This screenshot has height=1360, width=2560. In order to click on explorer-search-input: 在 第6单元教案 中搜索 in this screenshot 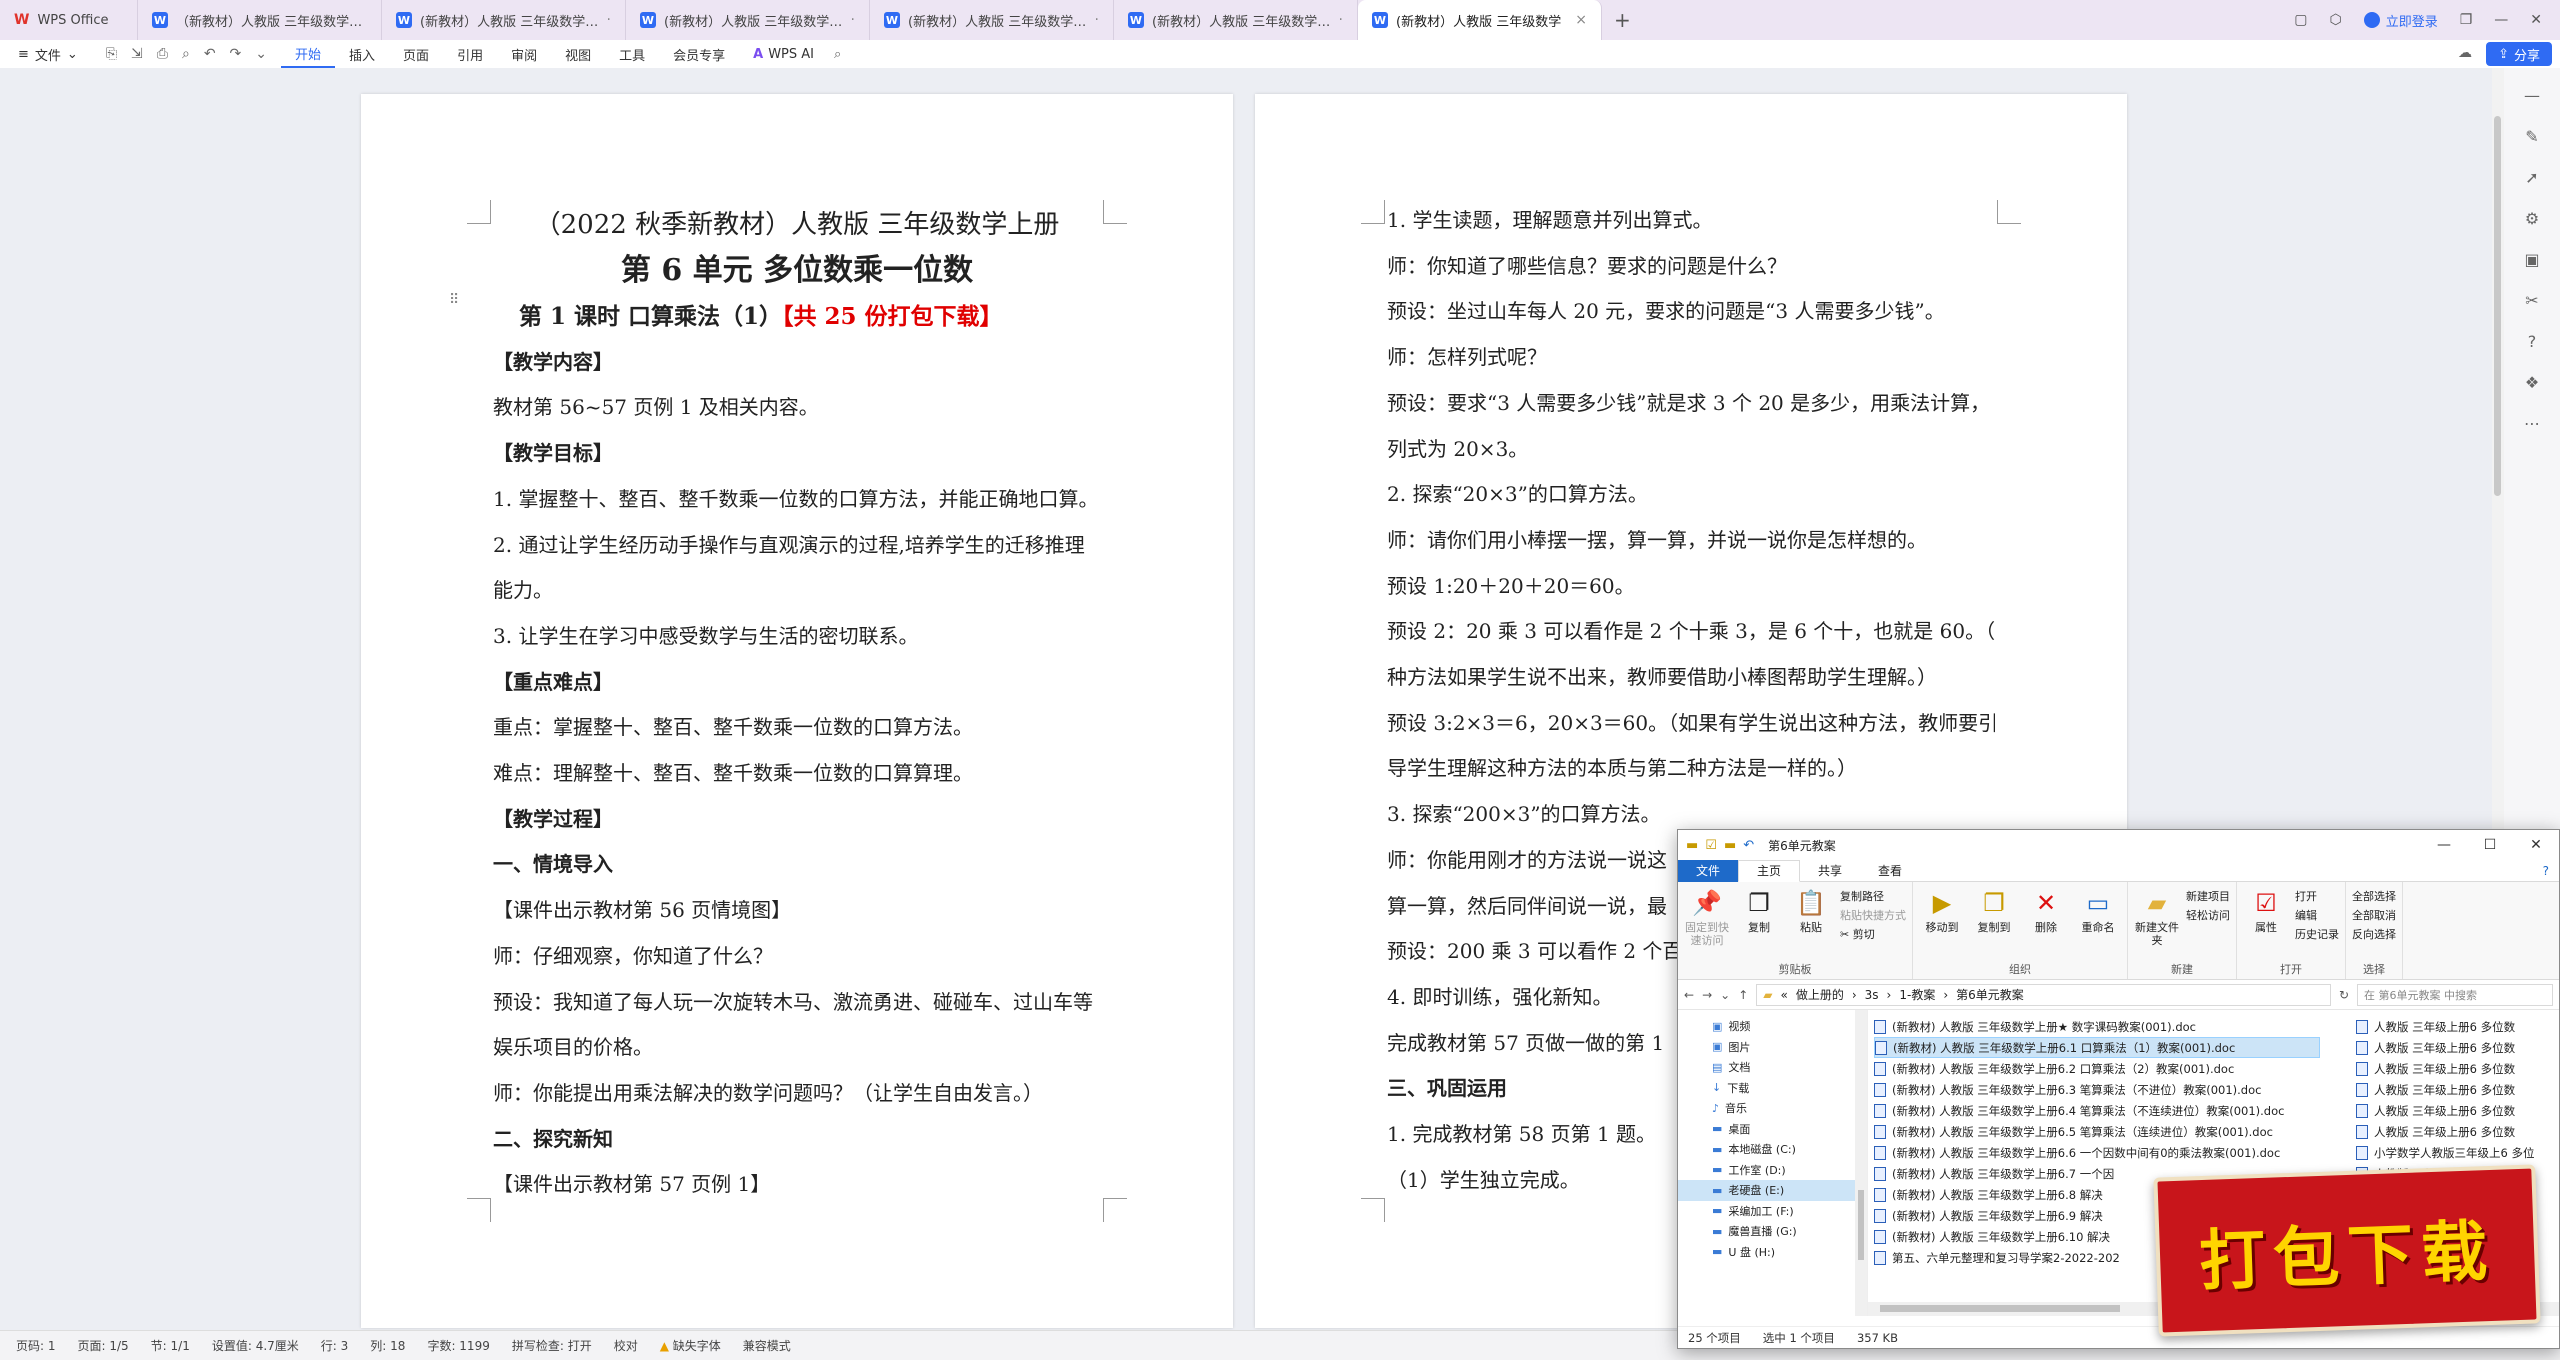, I will do `click(2455, 994)`.